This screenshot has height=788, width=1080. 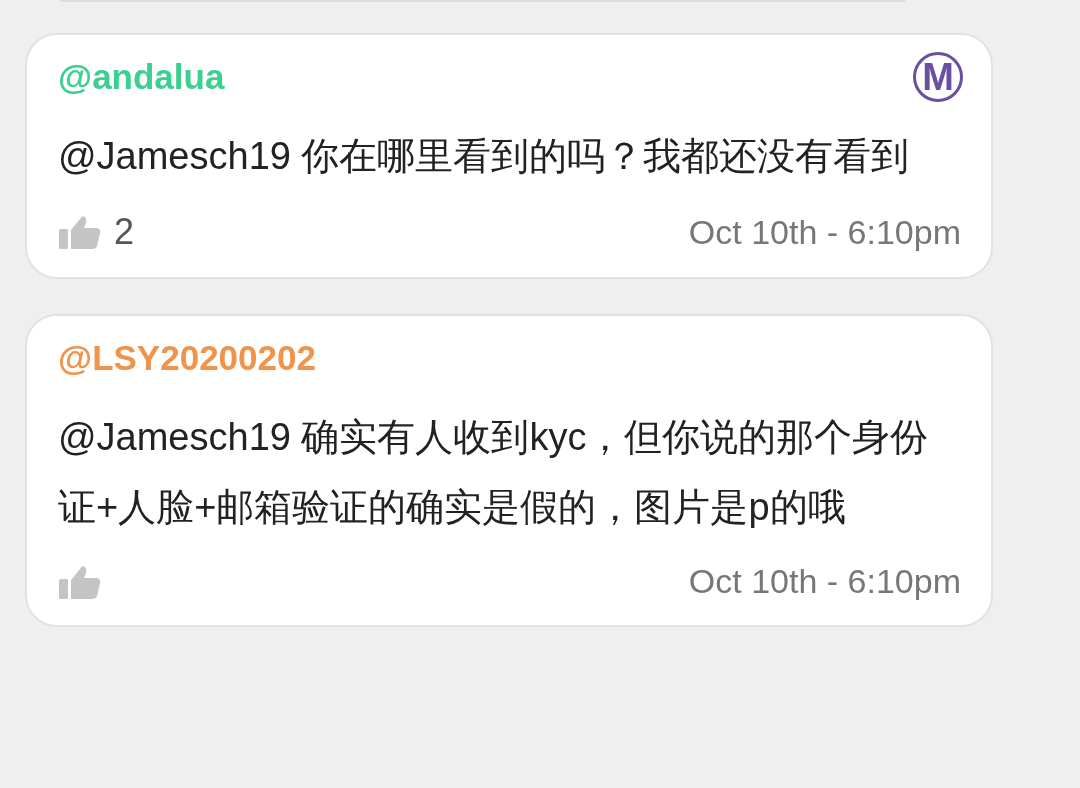 I want to click on comment-text: @Jamesch19 确实有人收到kyc，但你说的那个身份证+人脸+邮箱验证的确实是假的，图片是p的哦, so click(x=494, y=472).